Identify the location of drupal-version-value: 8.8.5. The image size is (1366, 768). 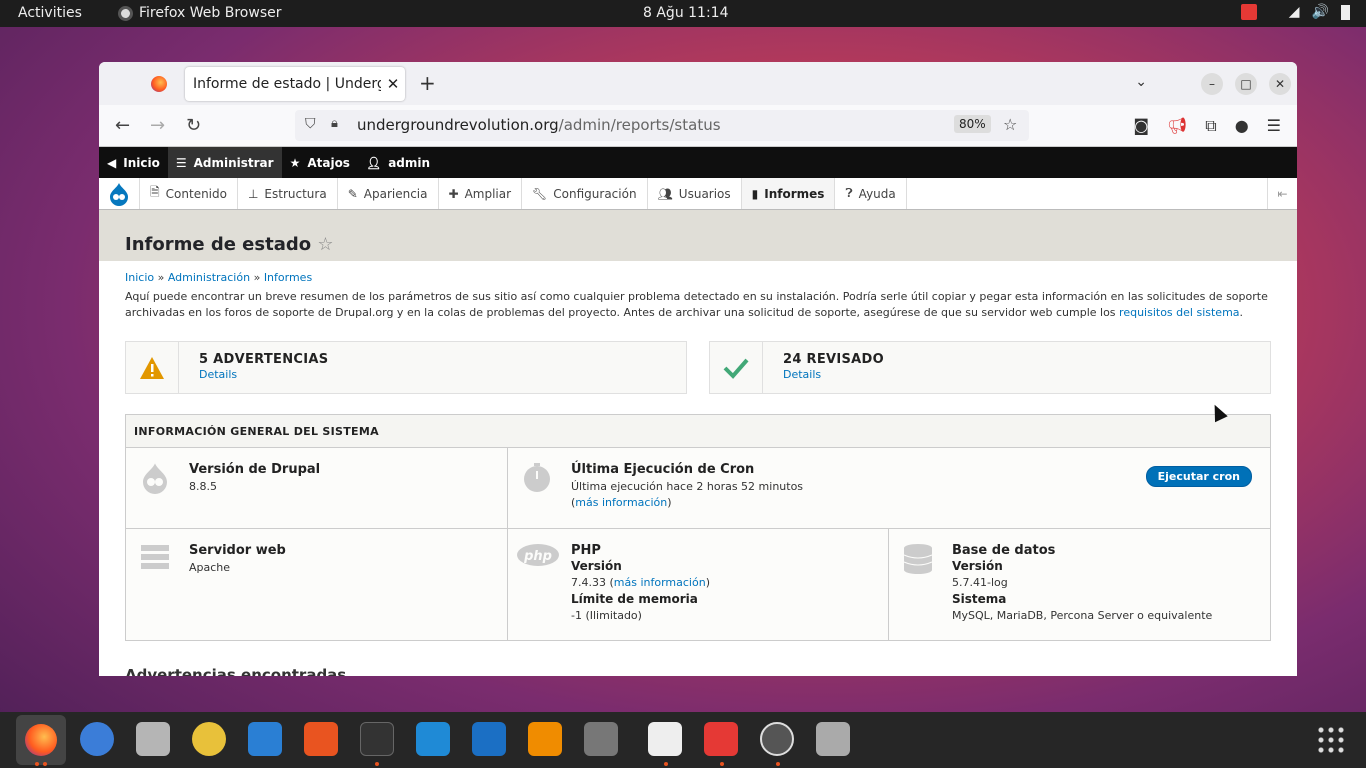
(203, 486).